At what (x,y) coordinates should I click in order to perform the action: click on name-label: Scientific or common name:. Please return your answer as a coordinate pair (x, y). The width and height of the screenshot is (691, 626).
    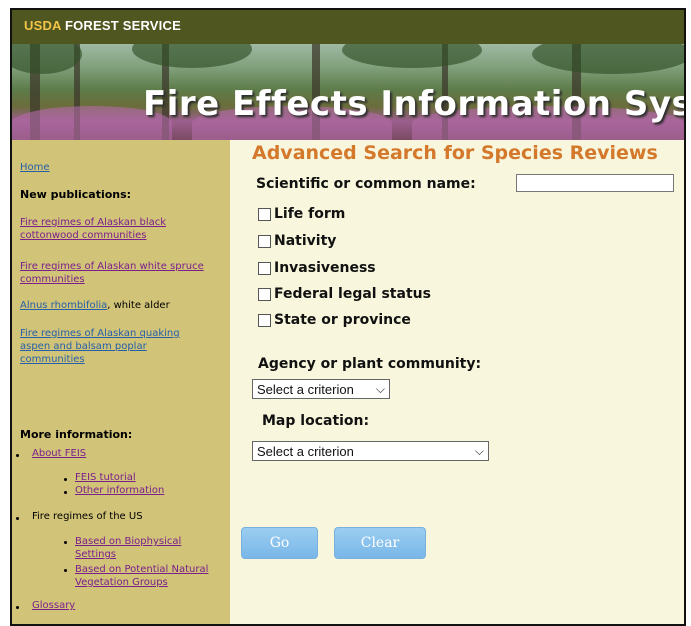
    Looking at the image, I should click on (366, 184).